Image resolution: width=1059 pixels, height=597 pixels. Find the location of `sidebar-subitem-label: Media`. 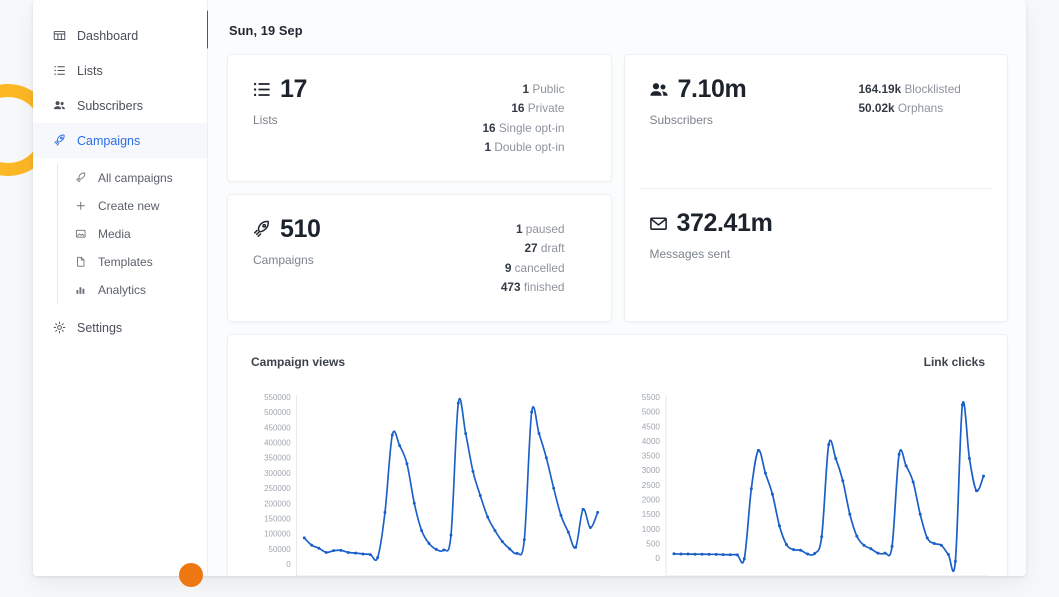

sidebar-subitem-label: Media is located at coordinates (114, 234).